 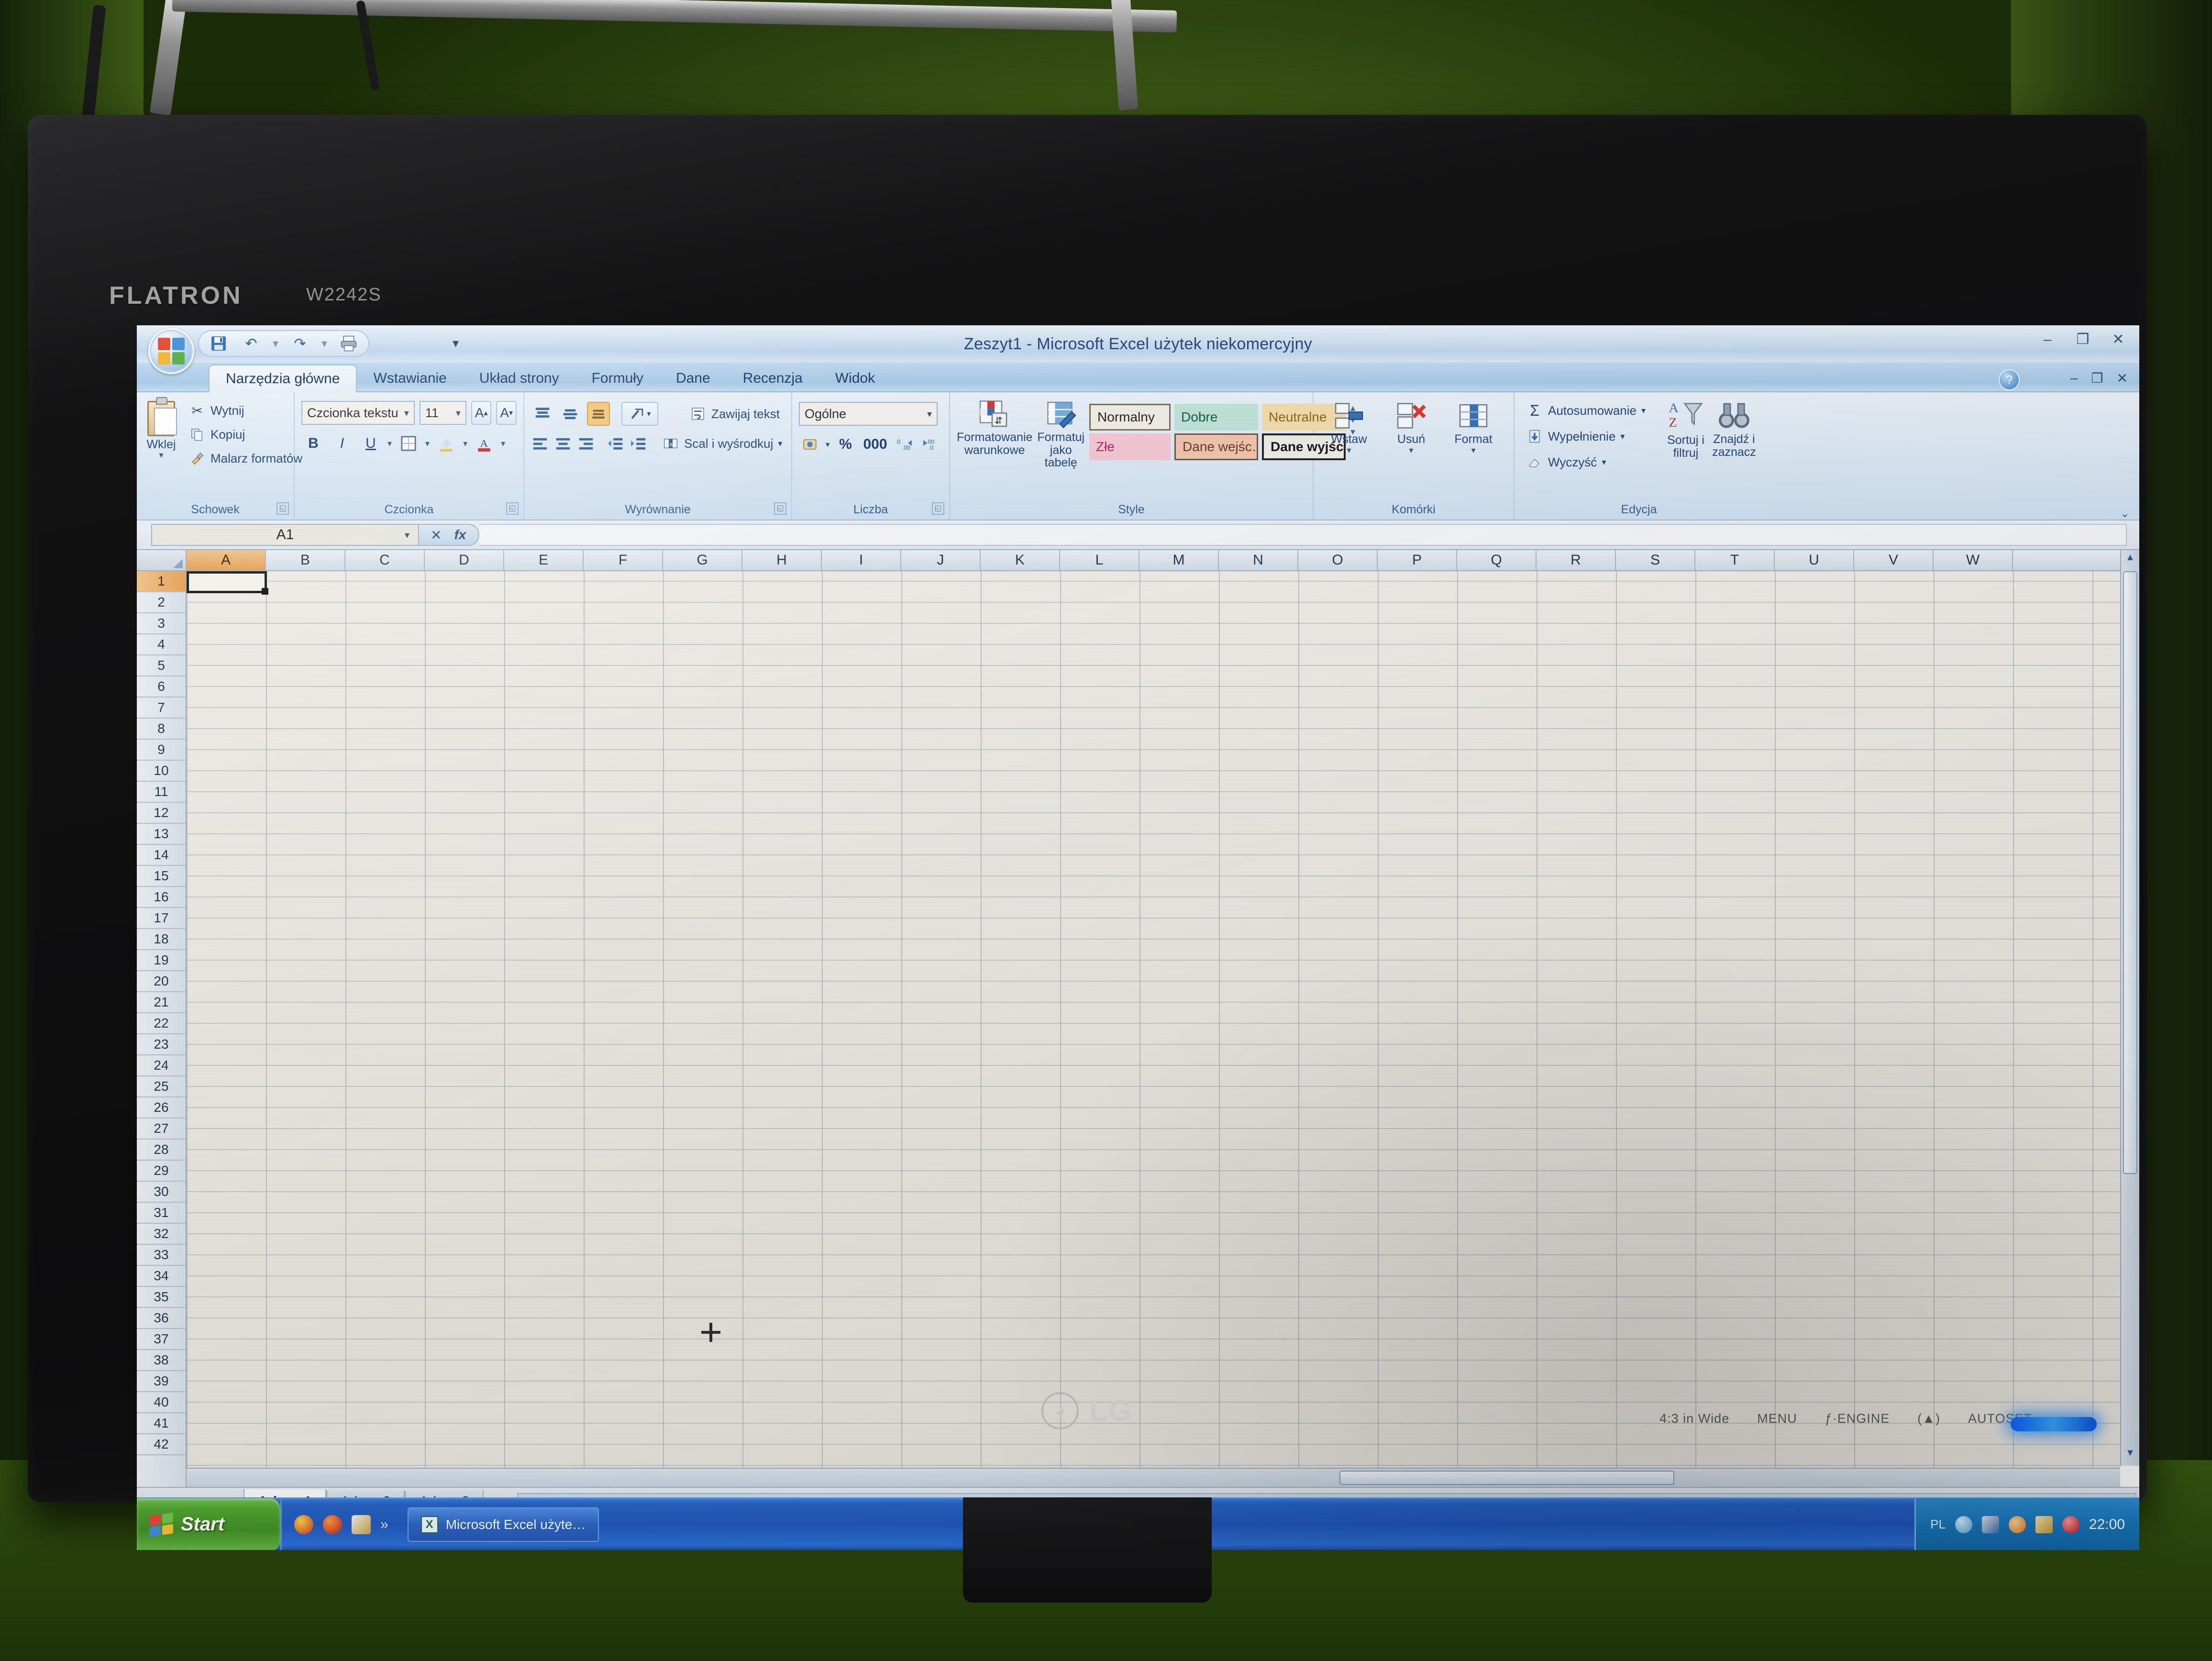 What do you see at coordinates (358, 413) in the screenshot?
I see `font-name-combo: Czcionka tekstu ▾` at bounding box center [358, 413].